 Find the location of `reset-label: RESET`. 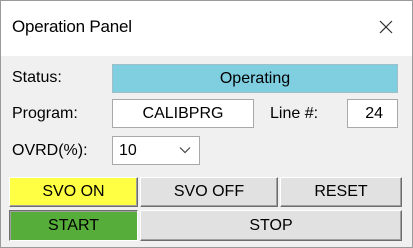

reset-label: RESET is located at coordinates (341, 191).